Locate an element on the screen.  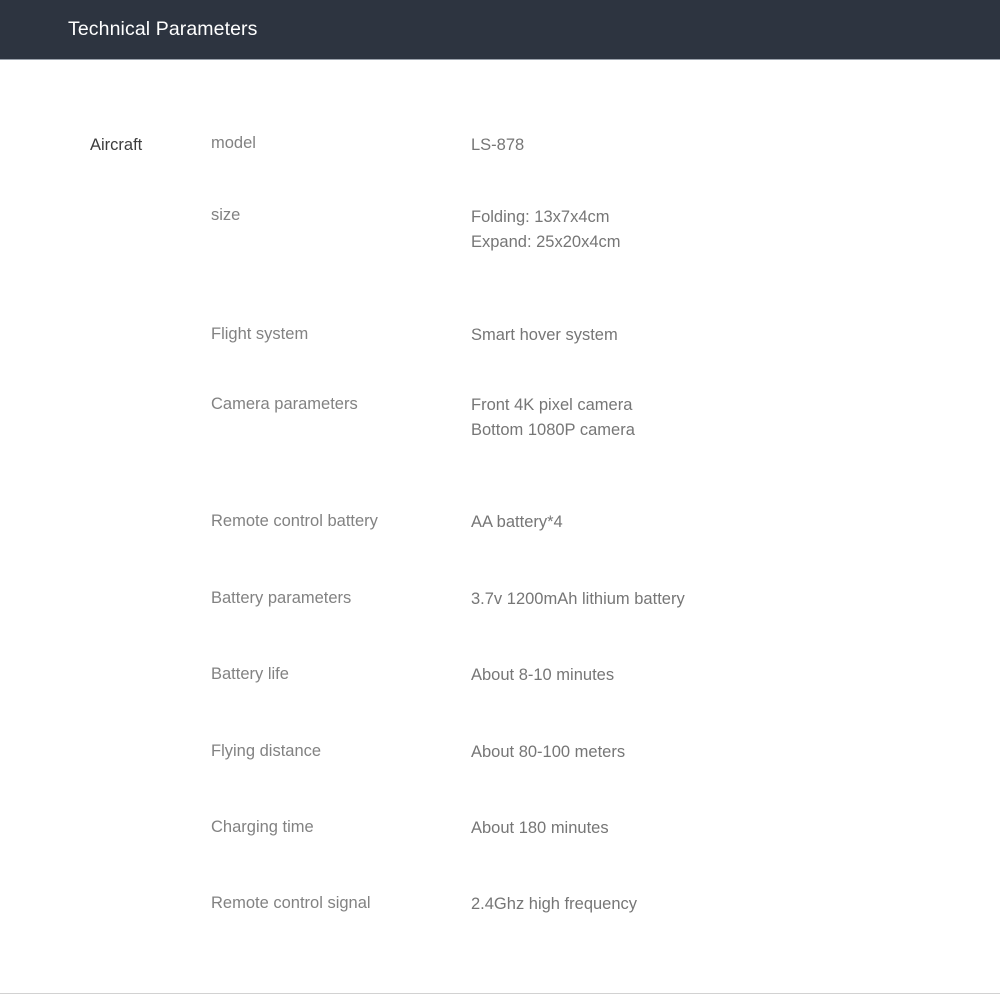
param-value: Smart hover system is located at coordinates (544, 335).